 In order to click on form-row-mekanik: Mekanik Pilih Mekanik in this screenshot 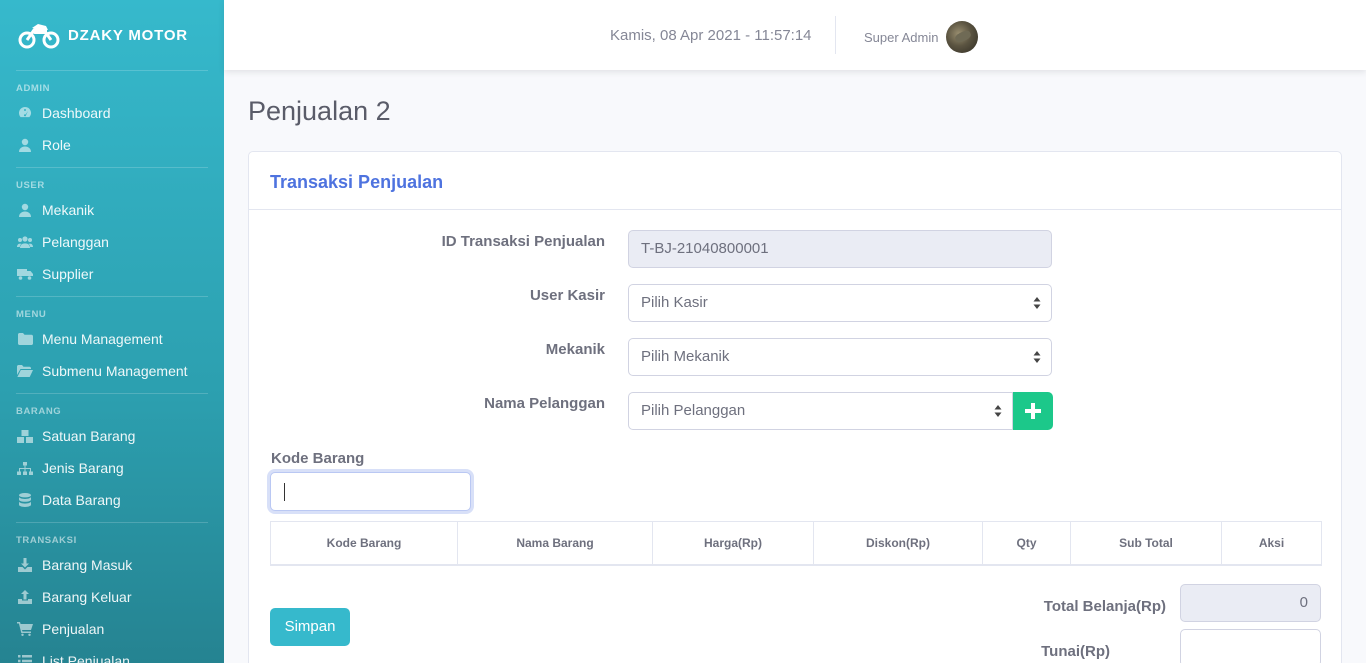, I will do `click(796, 357)`.